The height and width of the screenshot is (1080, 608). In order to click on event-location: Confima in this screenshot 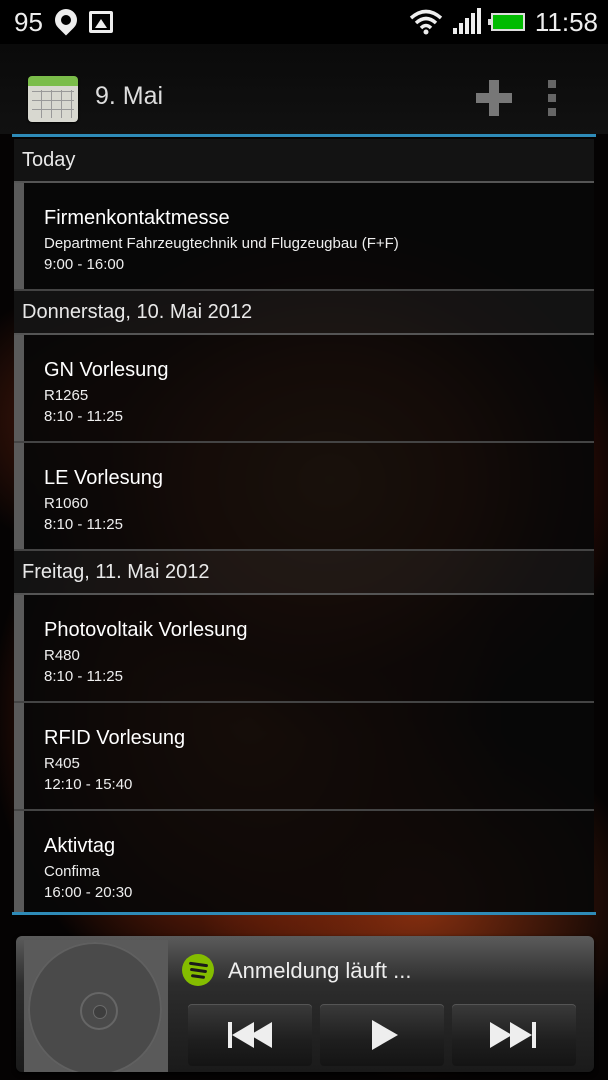, I will do `click(72, 871)`.